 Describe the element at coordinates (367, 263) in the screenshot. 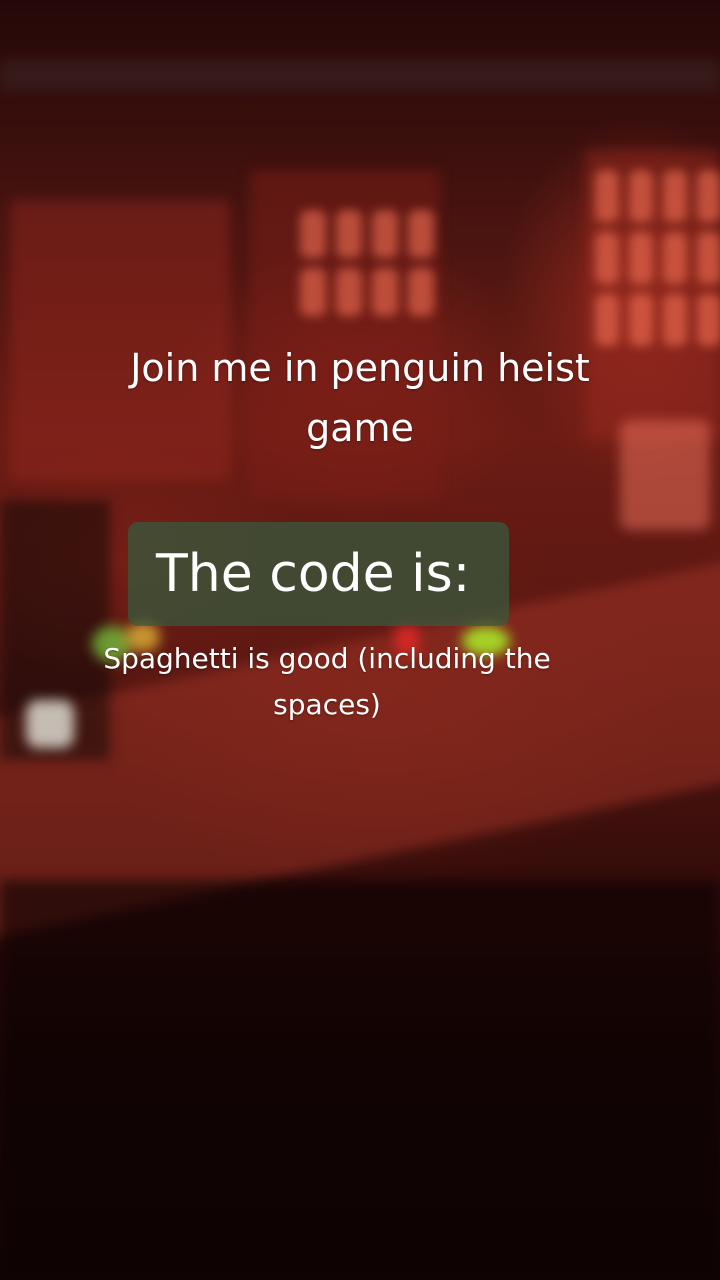

I see `background-lights-center` at that location.